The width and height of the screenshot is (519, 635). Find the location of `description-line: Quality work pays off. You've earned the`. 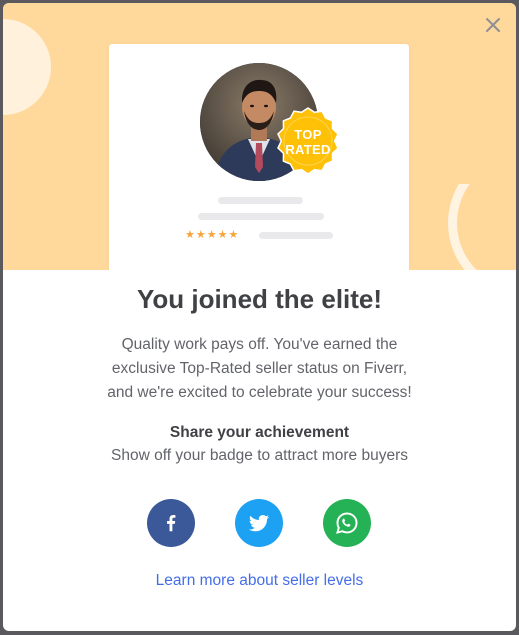

description-line: Quality work pays off. You've earned the is located at coordinates (259, 344).